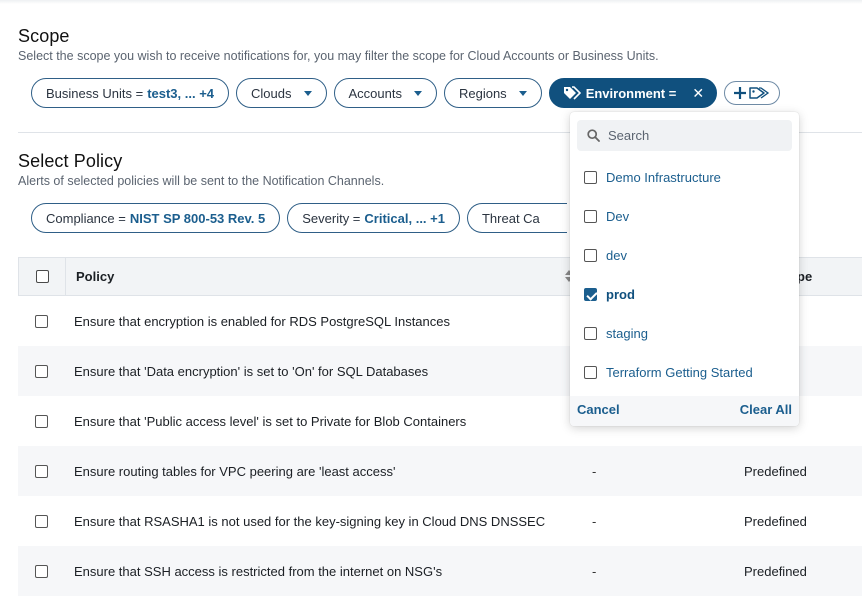 The height and width of the screenshot is (597, 862). I want to click on business-units-filter: Business Units = test3, ... +4, so click(130, 93).